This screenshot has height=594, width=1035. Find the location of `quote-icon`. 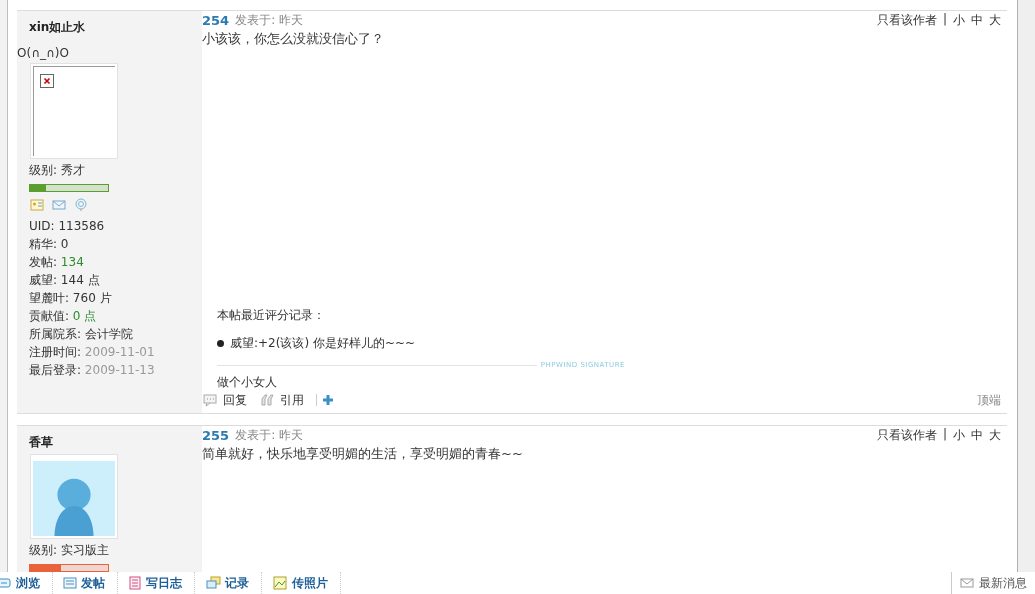

quote-icon is located at coordinates (267, 400).